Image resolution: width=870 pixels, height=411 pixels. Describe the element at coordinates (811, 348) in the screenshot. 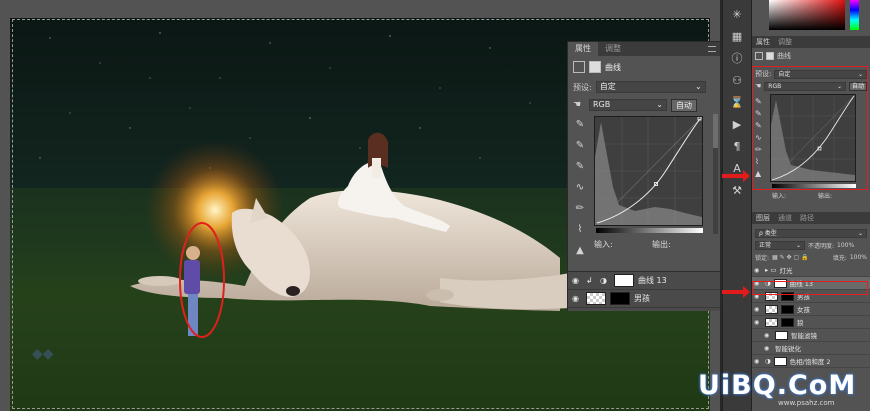

I see `smart-filter-item: ◉ 智能锐化` at that location.